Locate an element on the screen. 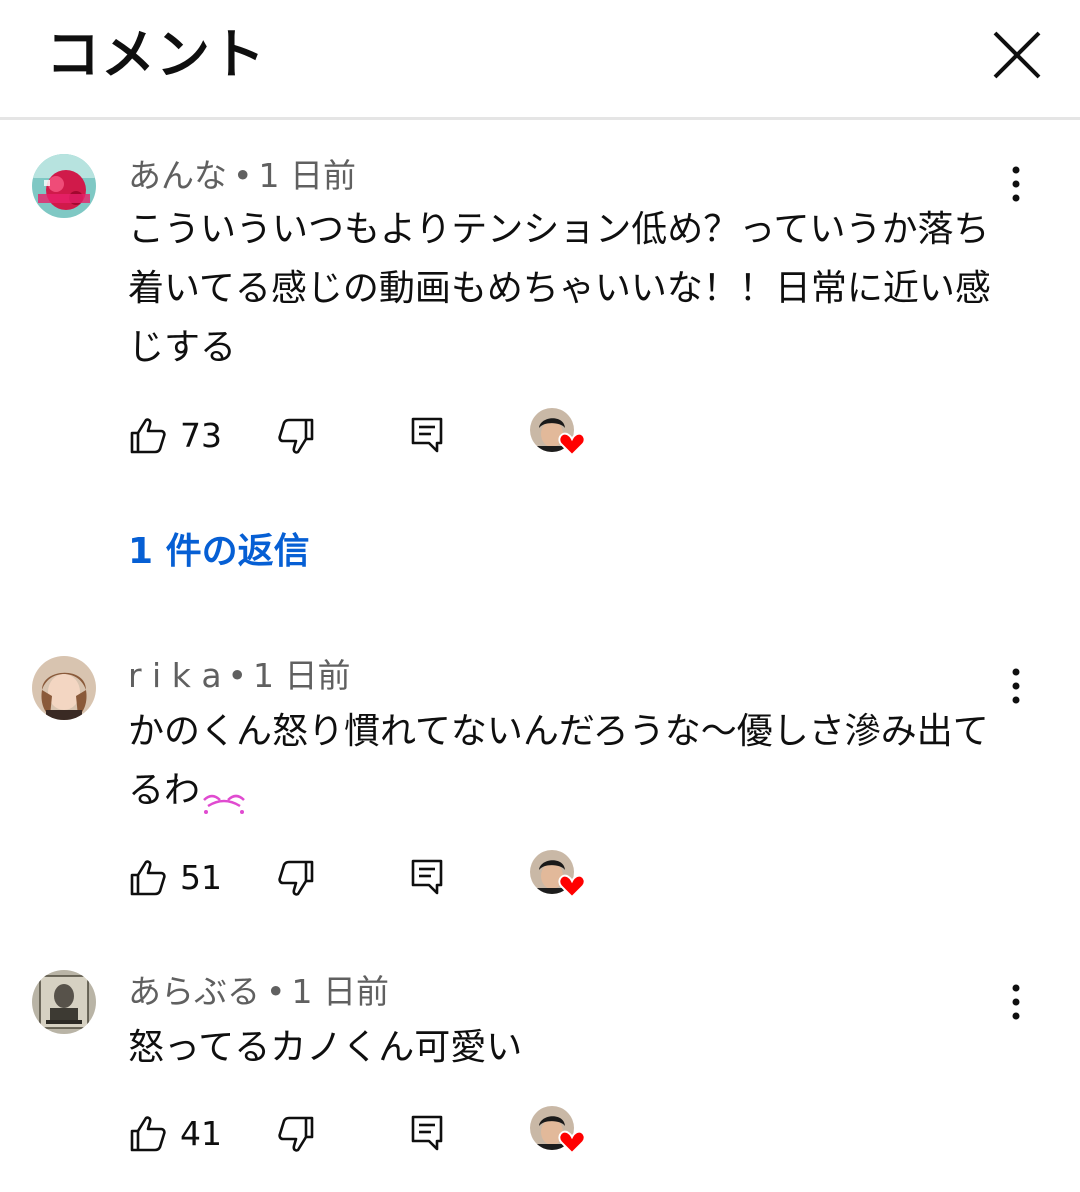  pleading-face-emoji is located at coordinates (224, 795).